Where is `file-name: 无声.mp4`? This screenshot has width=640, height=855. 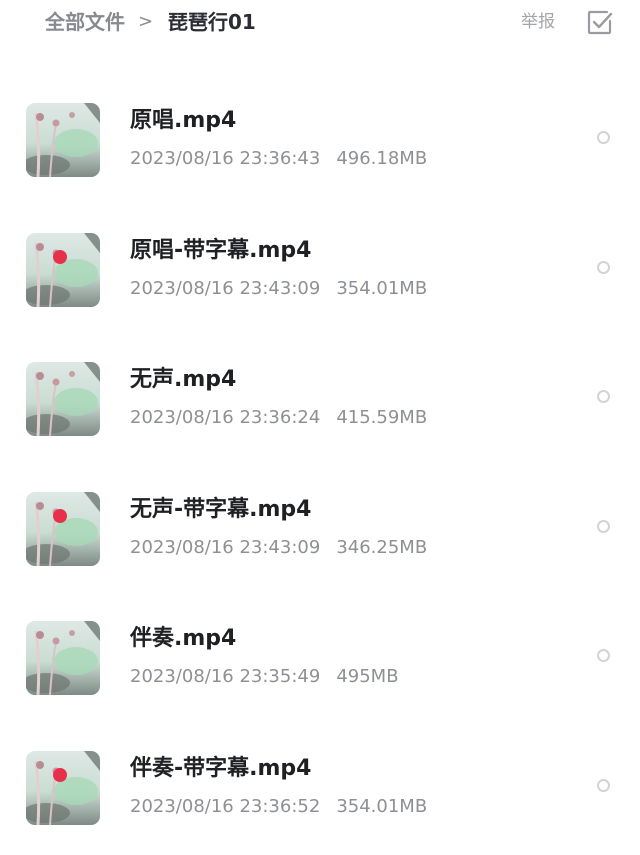 file-name: 无声.mp4 is located at coordinates (183, 379).